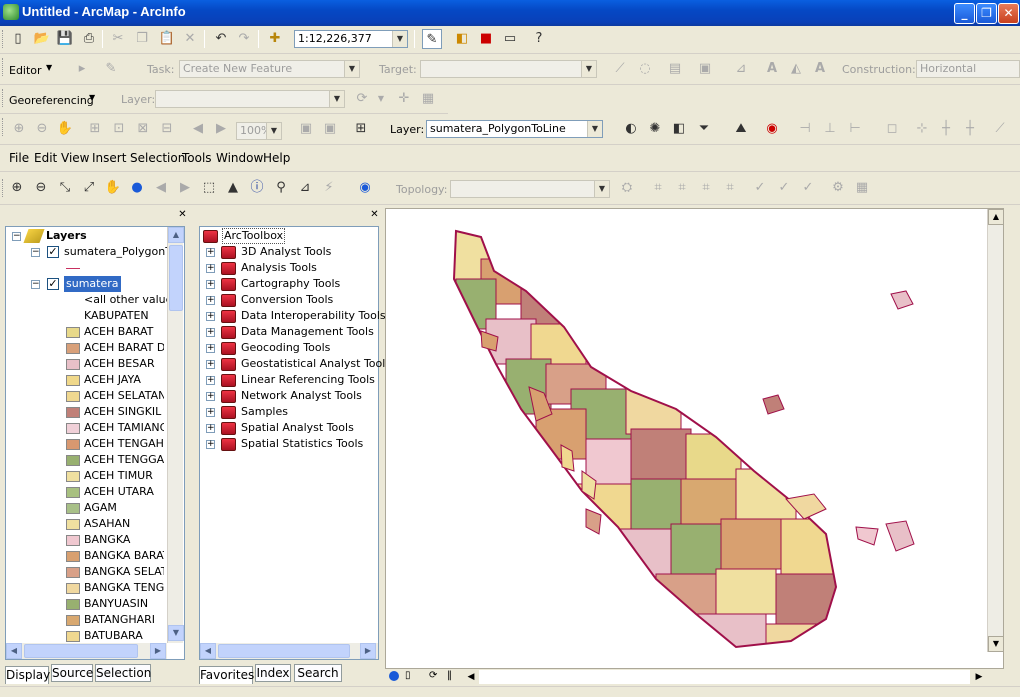 This screenshot has height=697, width=1020. Describe the element at coordinates (158, 651) in the screenshot. I see `scroll-right-icon: ▶` at that location.